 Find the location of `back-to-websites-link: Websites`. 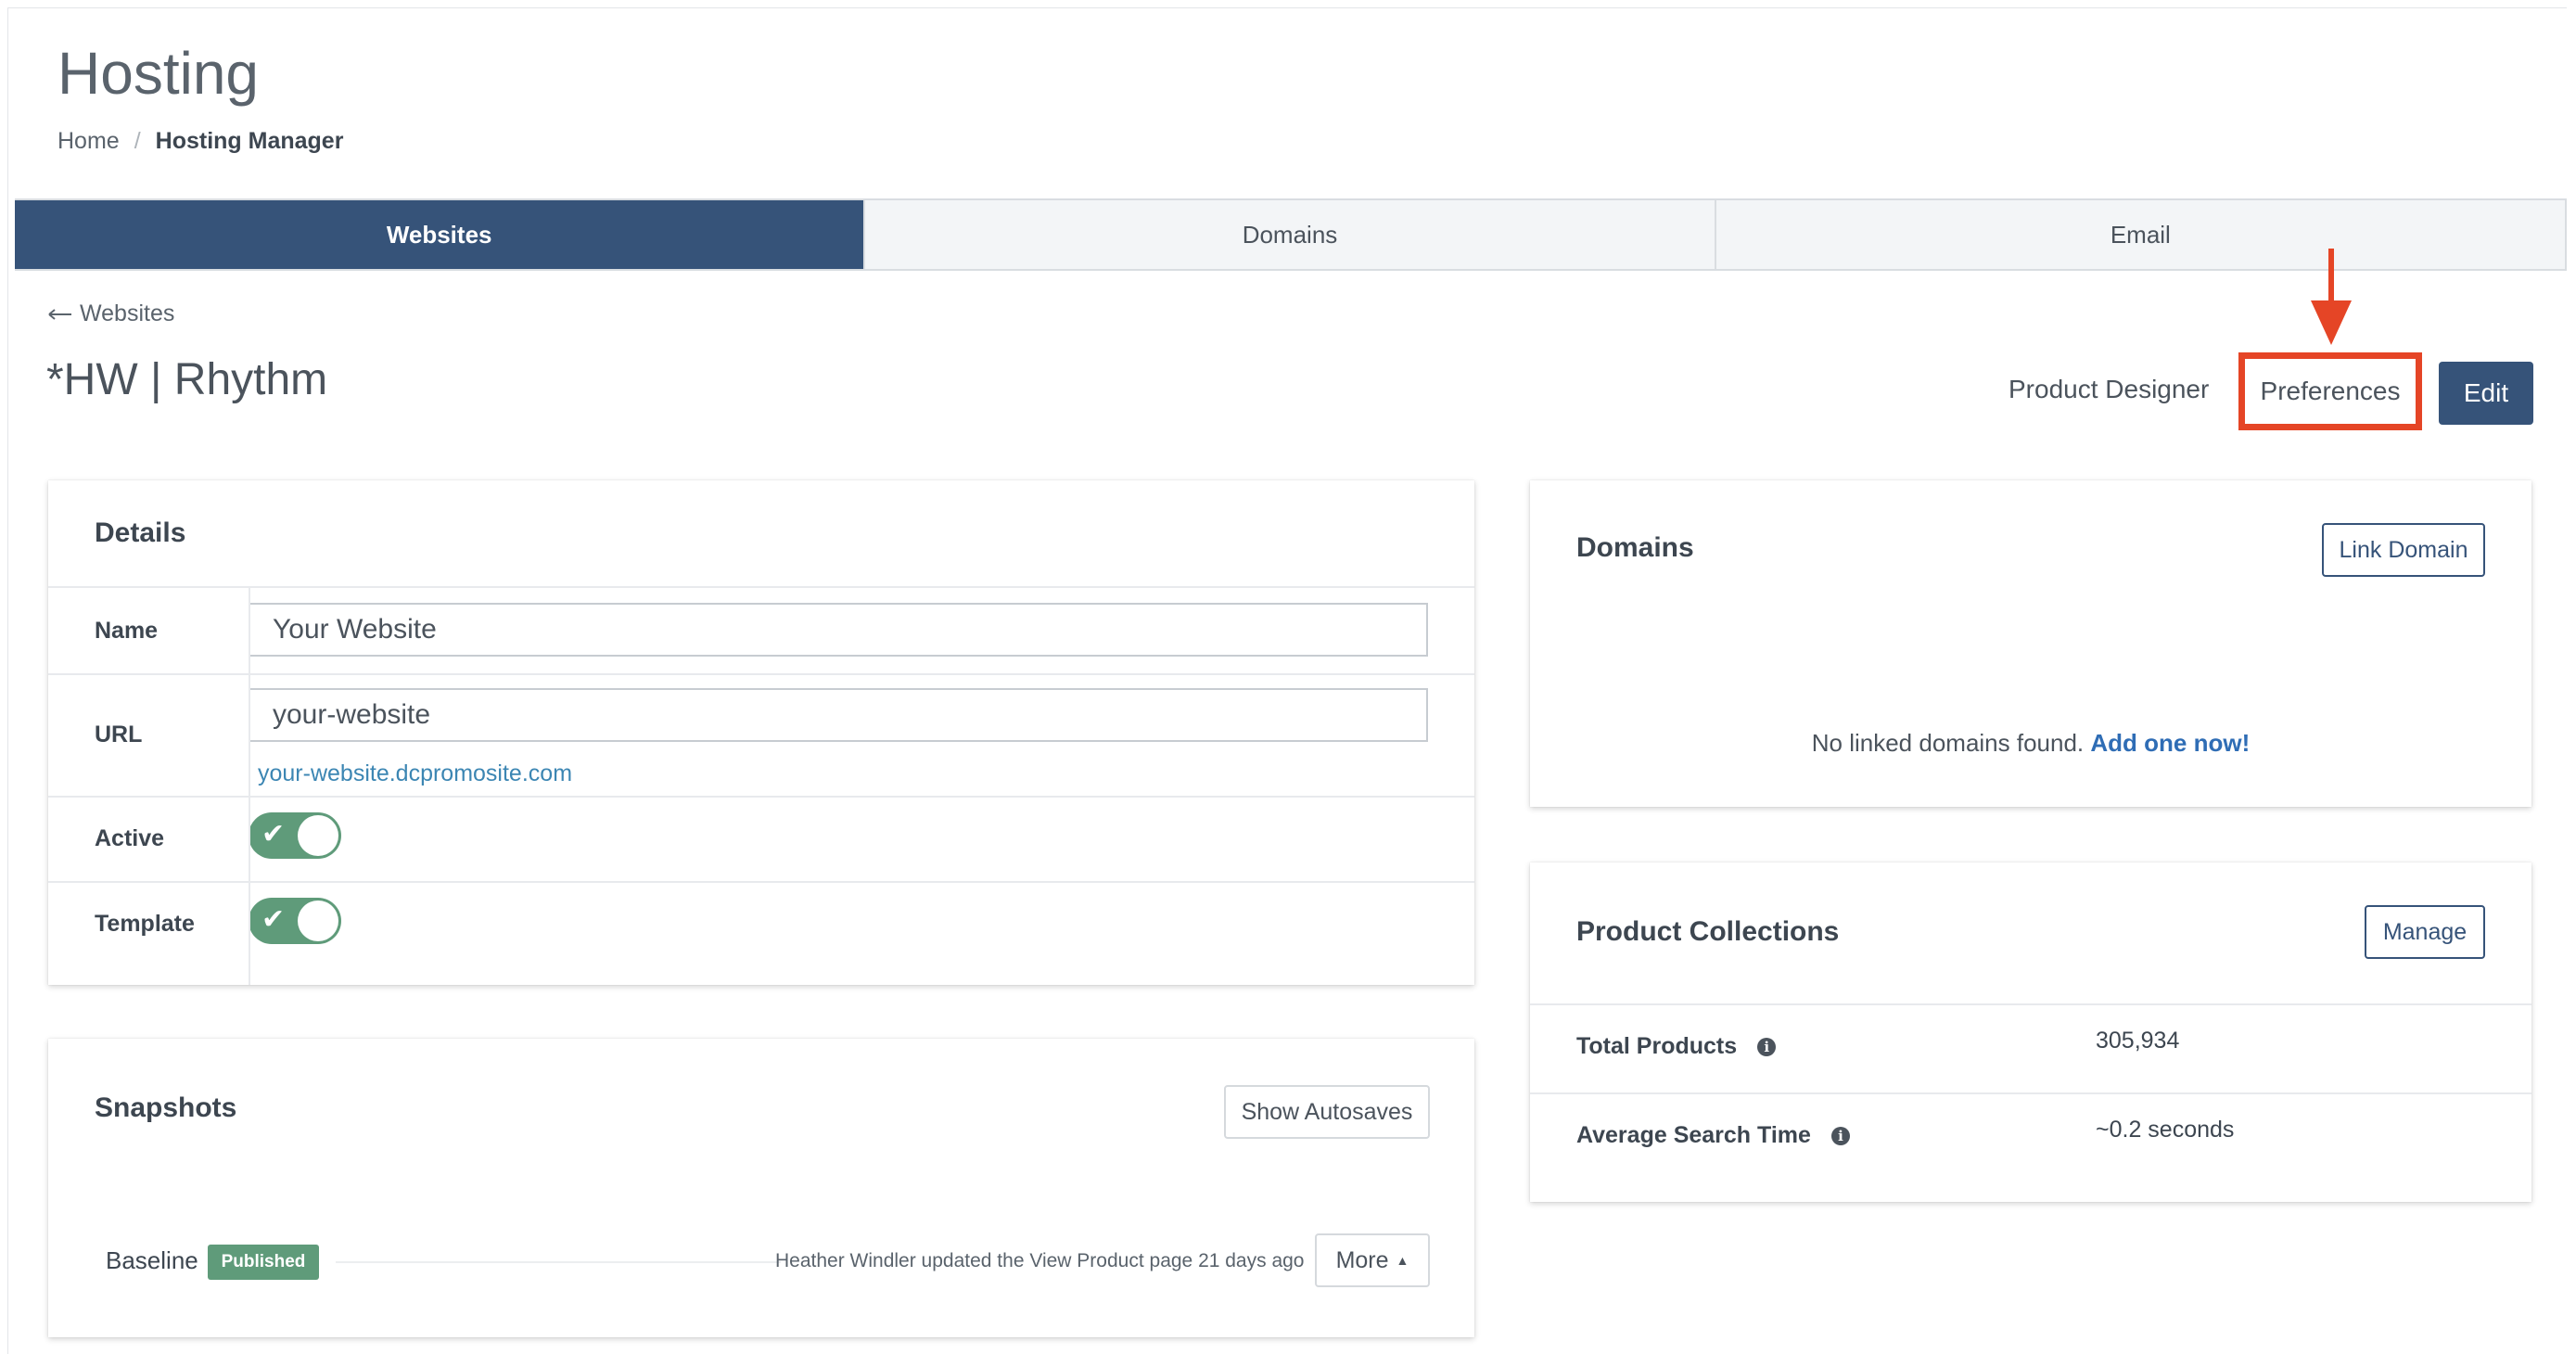

back-to-websites-link: Websites is located at coordinates (111, 313).